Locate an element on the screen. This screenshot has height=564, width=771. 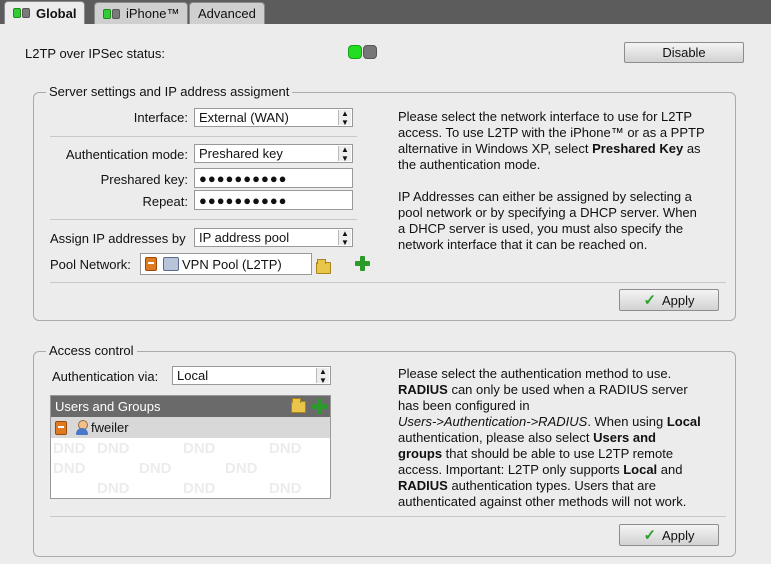
repeat-field: ●●●●●●●●●● is located at coordinates (273, 200).